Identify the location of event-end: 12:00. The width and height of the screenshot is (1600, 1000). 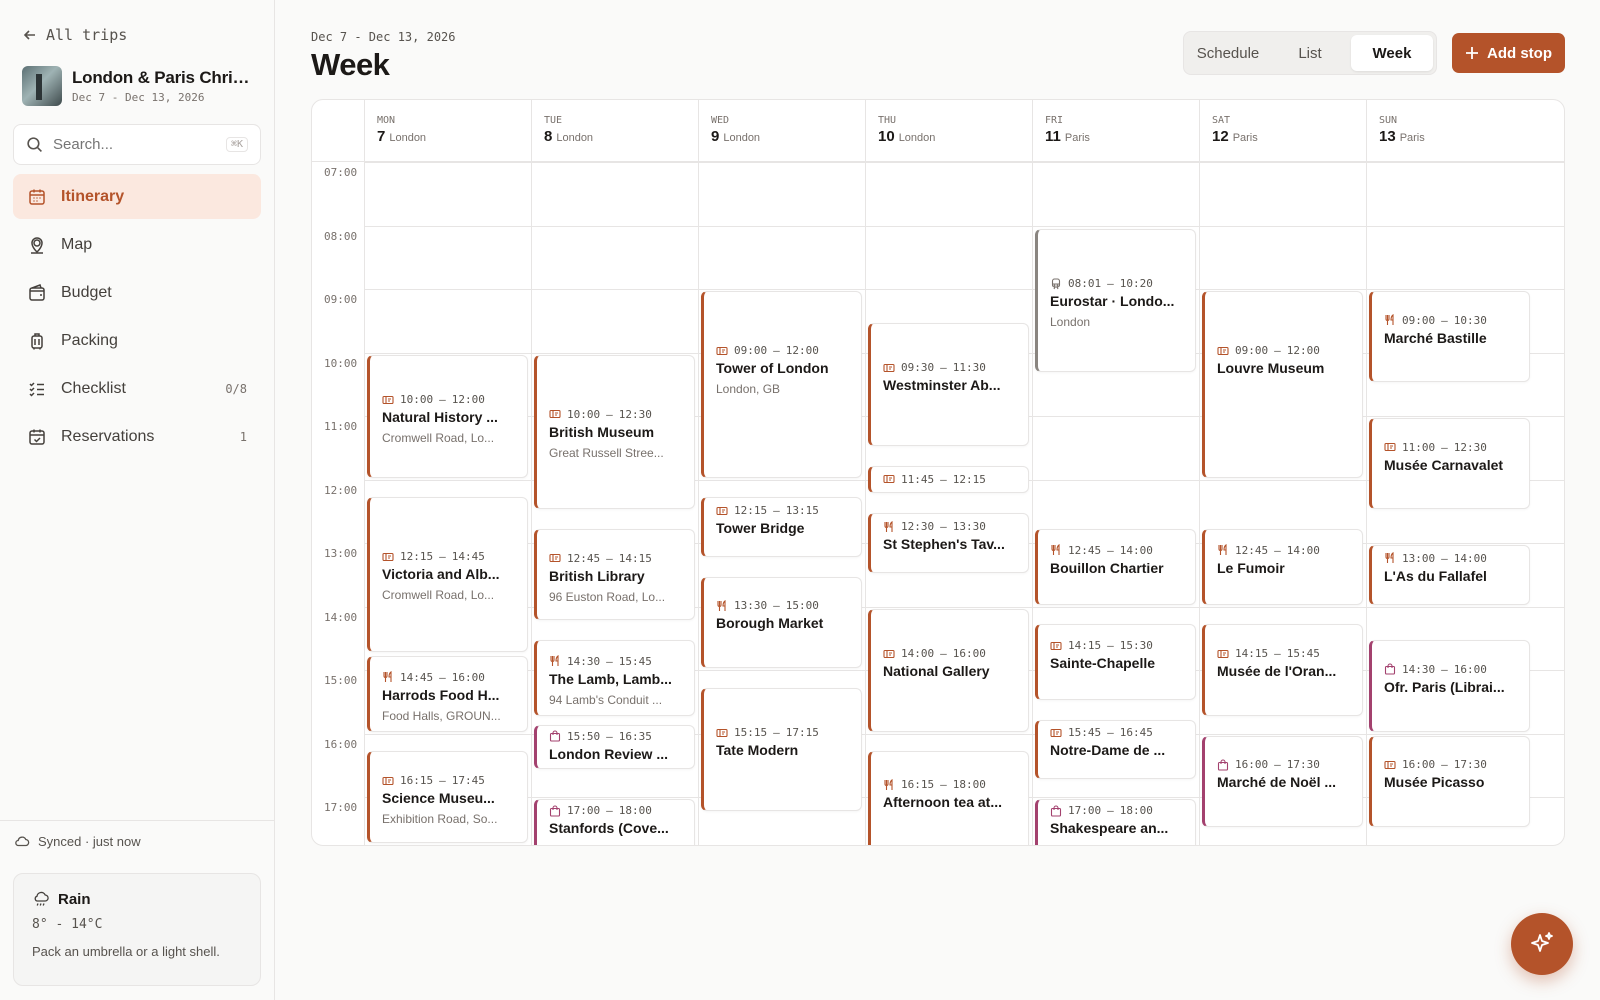
(802, 350).